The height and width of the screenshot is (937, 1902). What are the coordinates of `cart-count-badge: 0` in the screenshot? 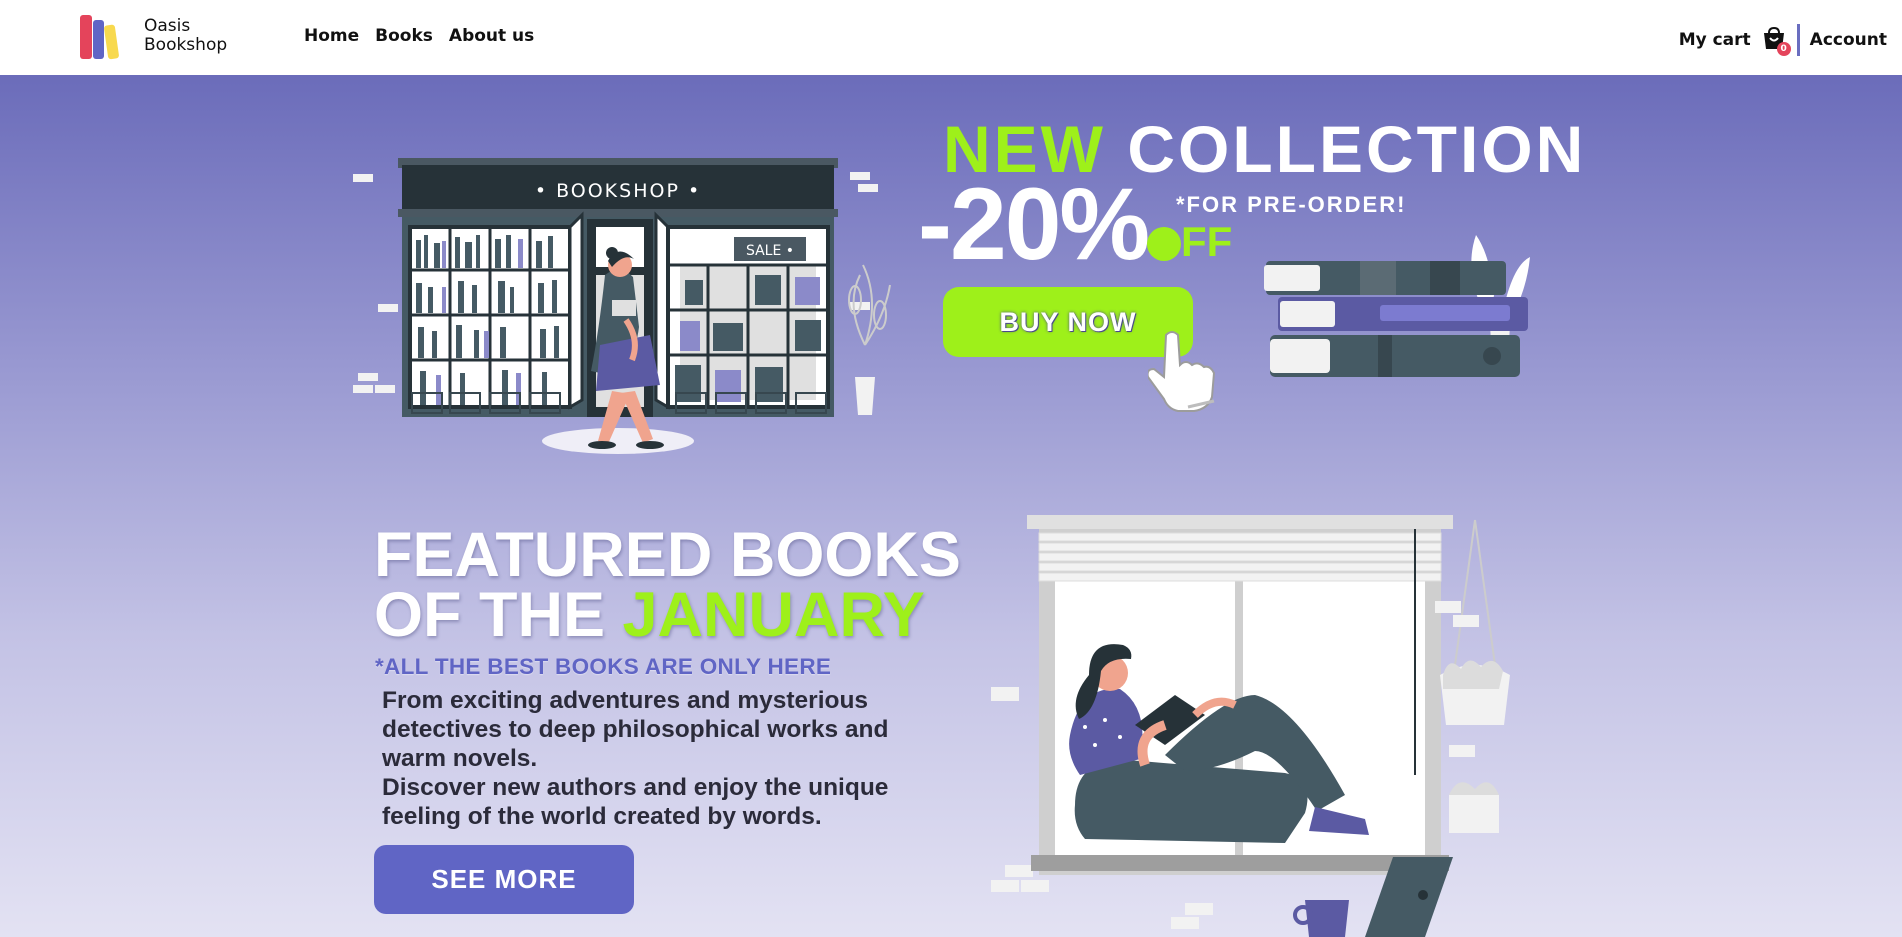 It's located at (1783, 49).